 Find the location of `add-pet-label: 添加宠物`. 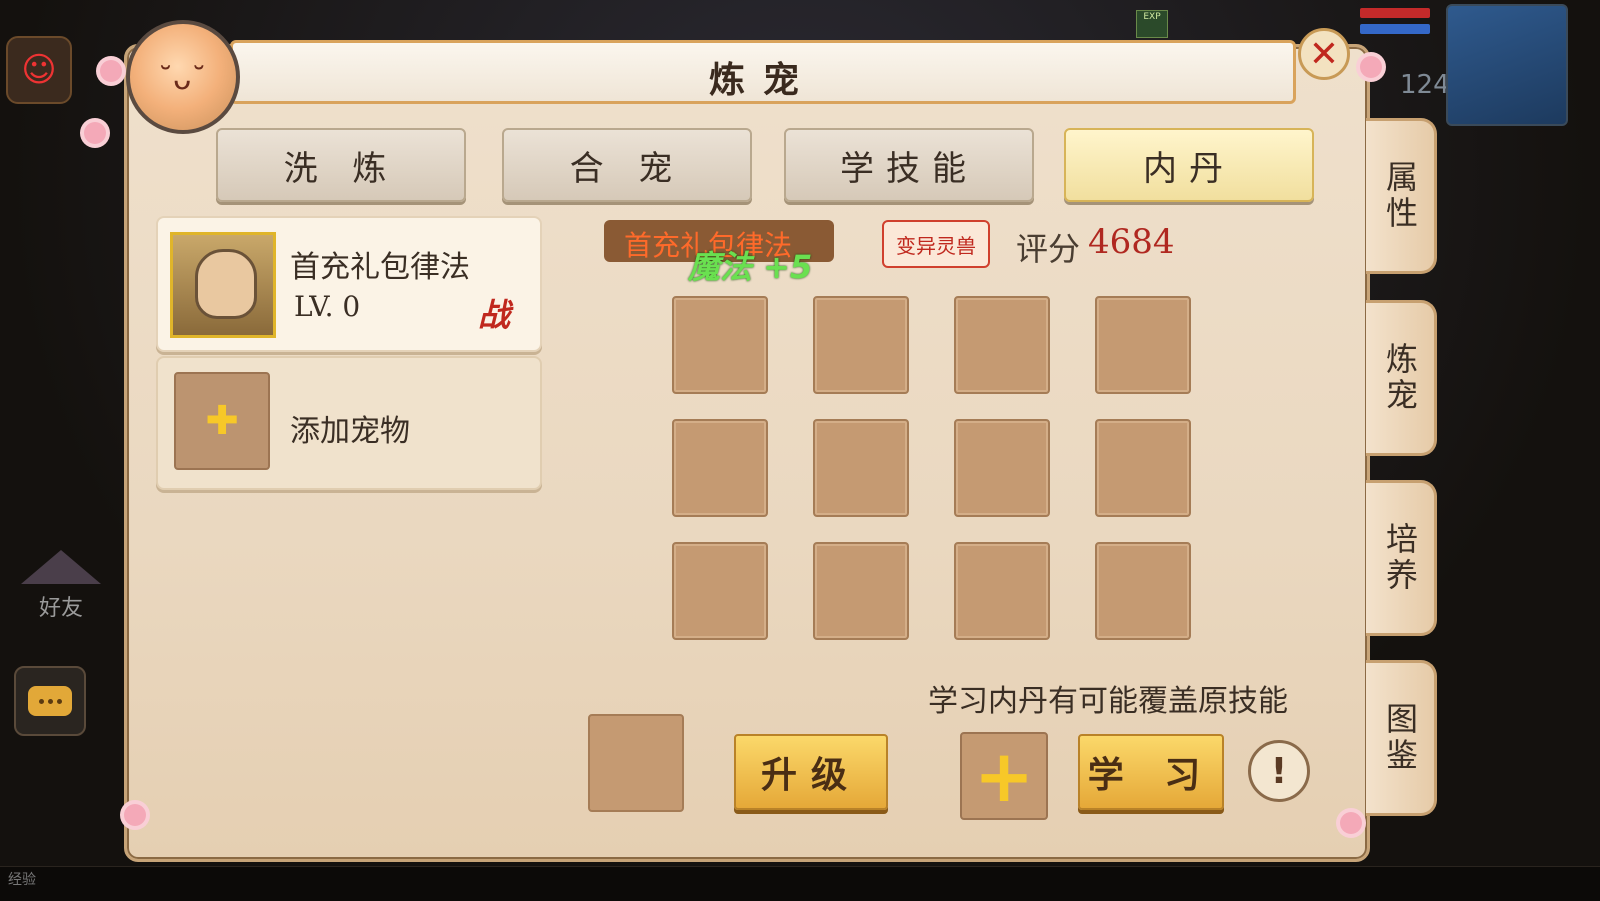

add-pet-label: 添加宠物 is located at coordinates (350, 431).